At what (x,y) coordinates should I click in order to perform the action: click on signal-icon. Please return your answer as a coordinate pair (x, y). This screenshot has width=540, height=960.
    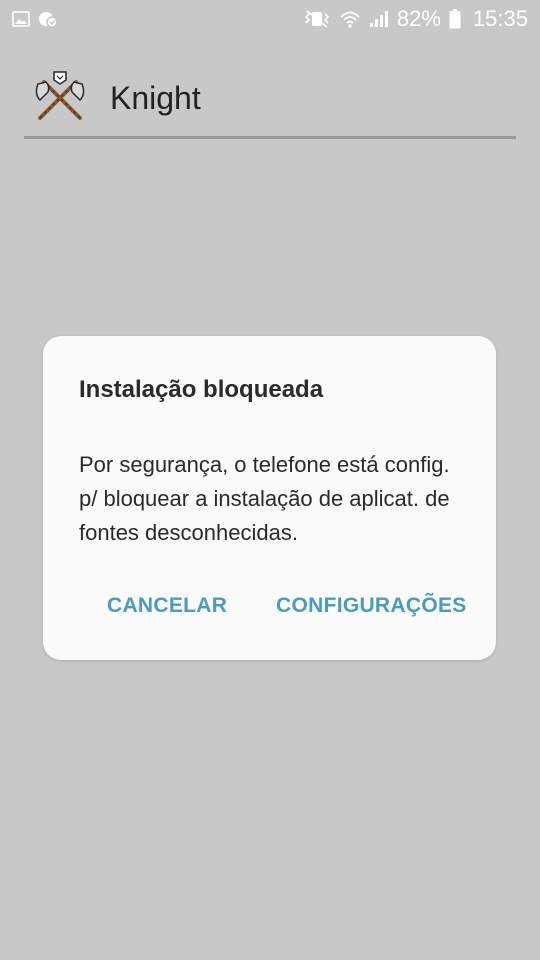
    Looking at the image, I should click on (379, 19).